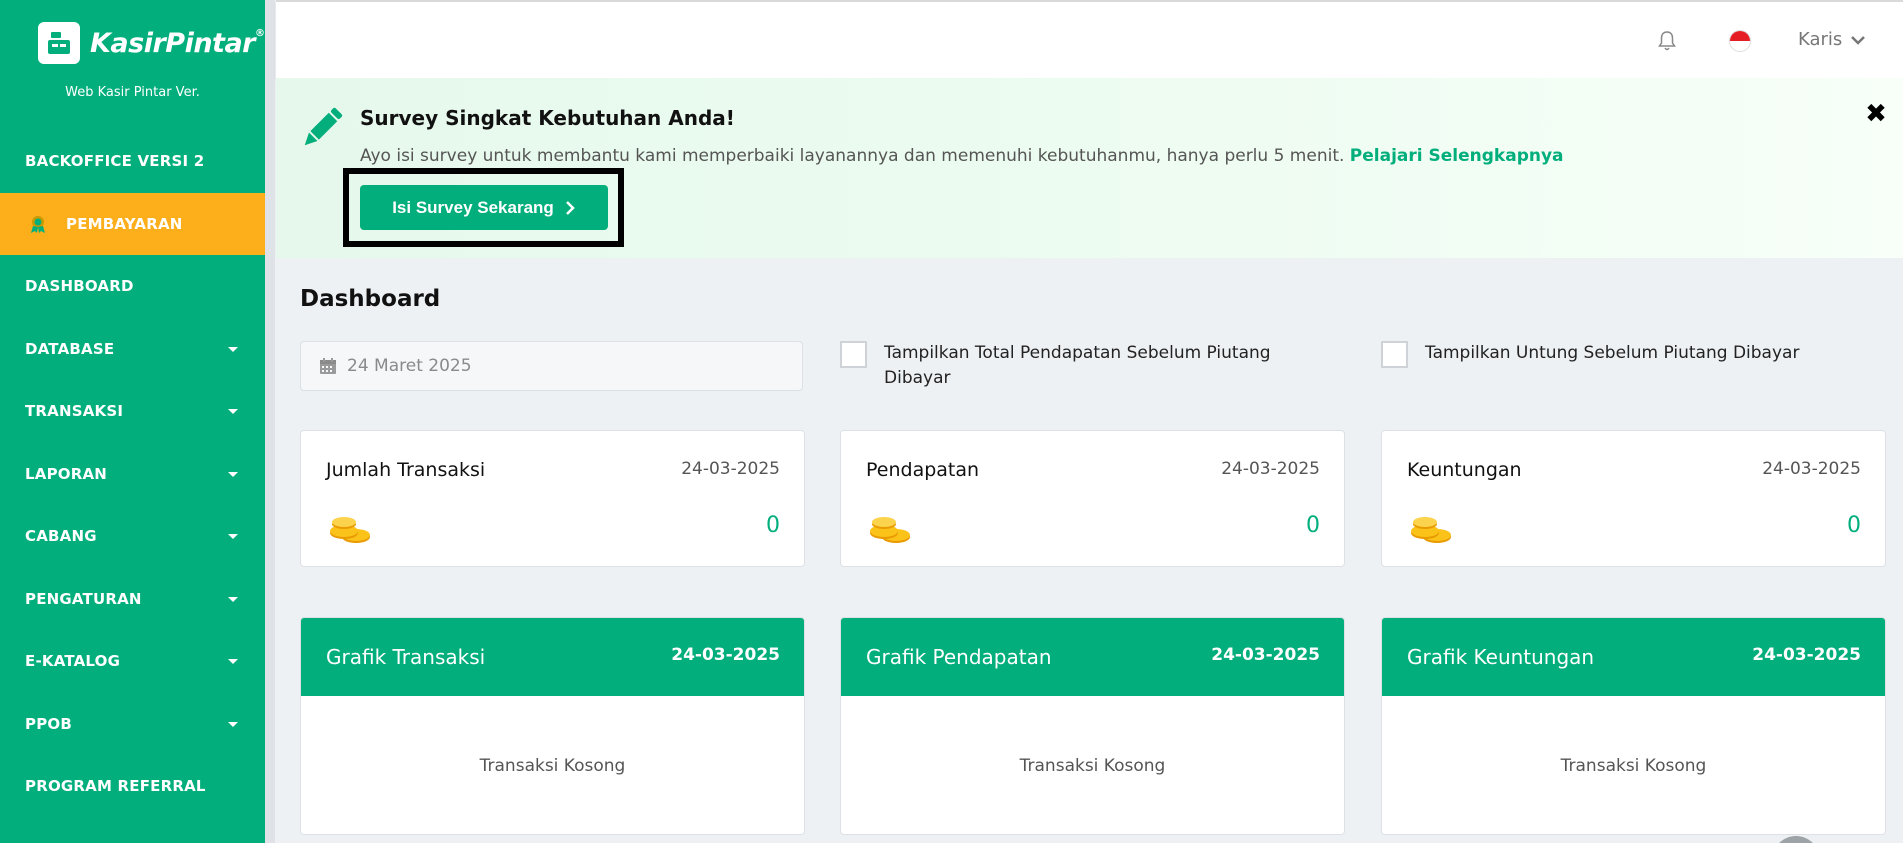 This screenshot has width=1903, height=843. Describe the element at coordinates (1464, 470) in the screenshot. I see `stat-label: Keuntungan` at that location.